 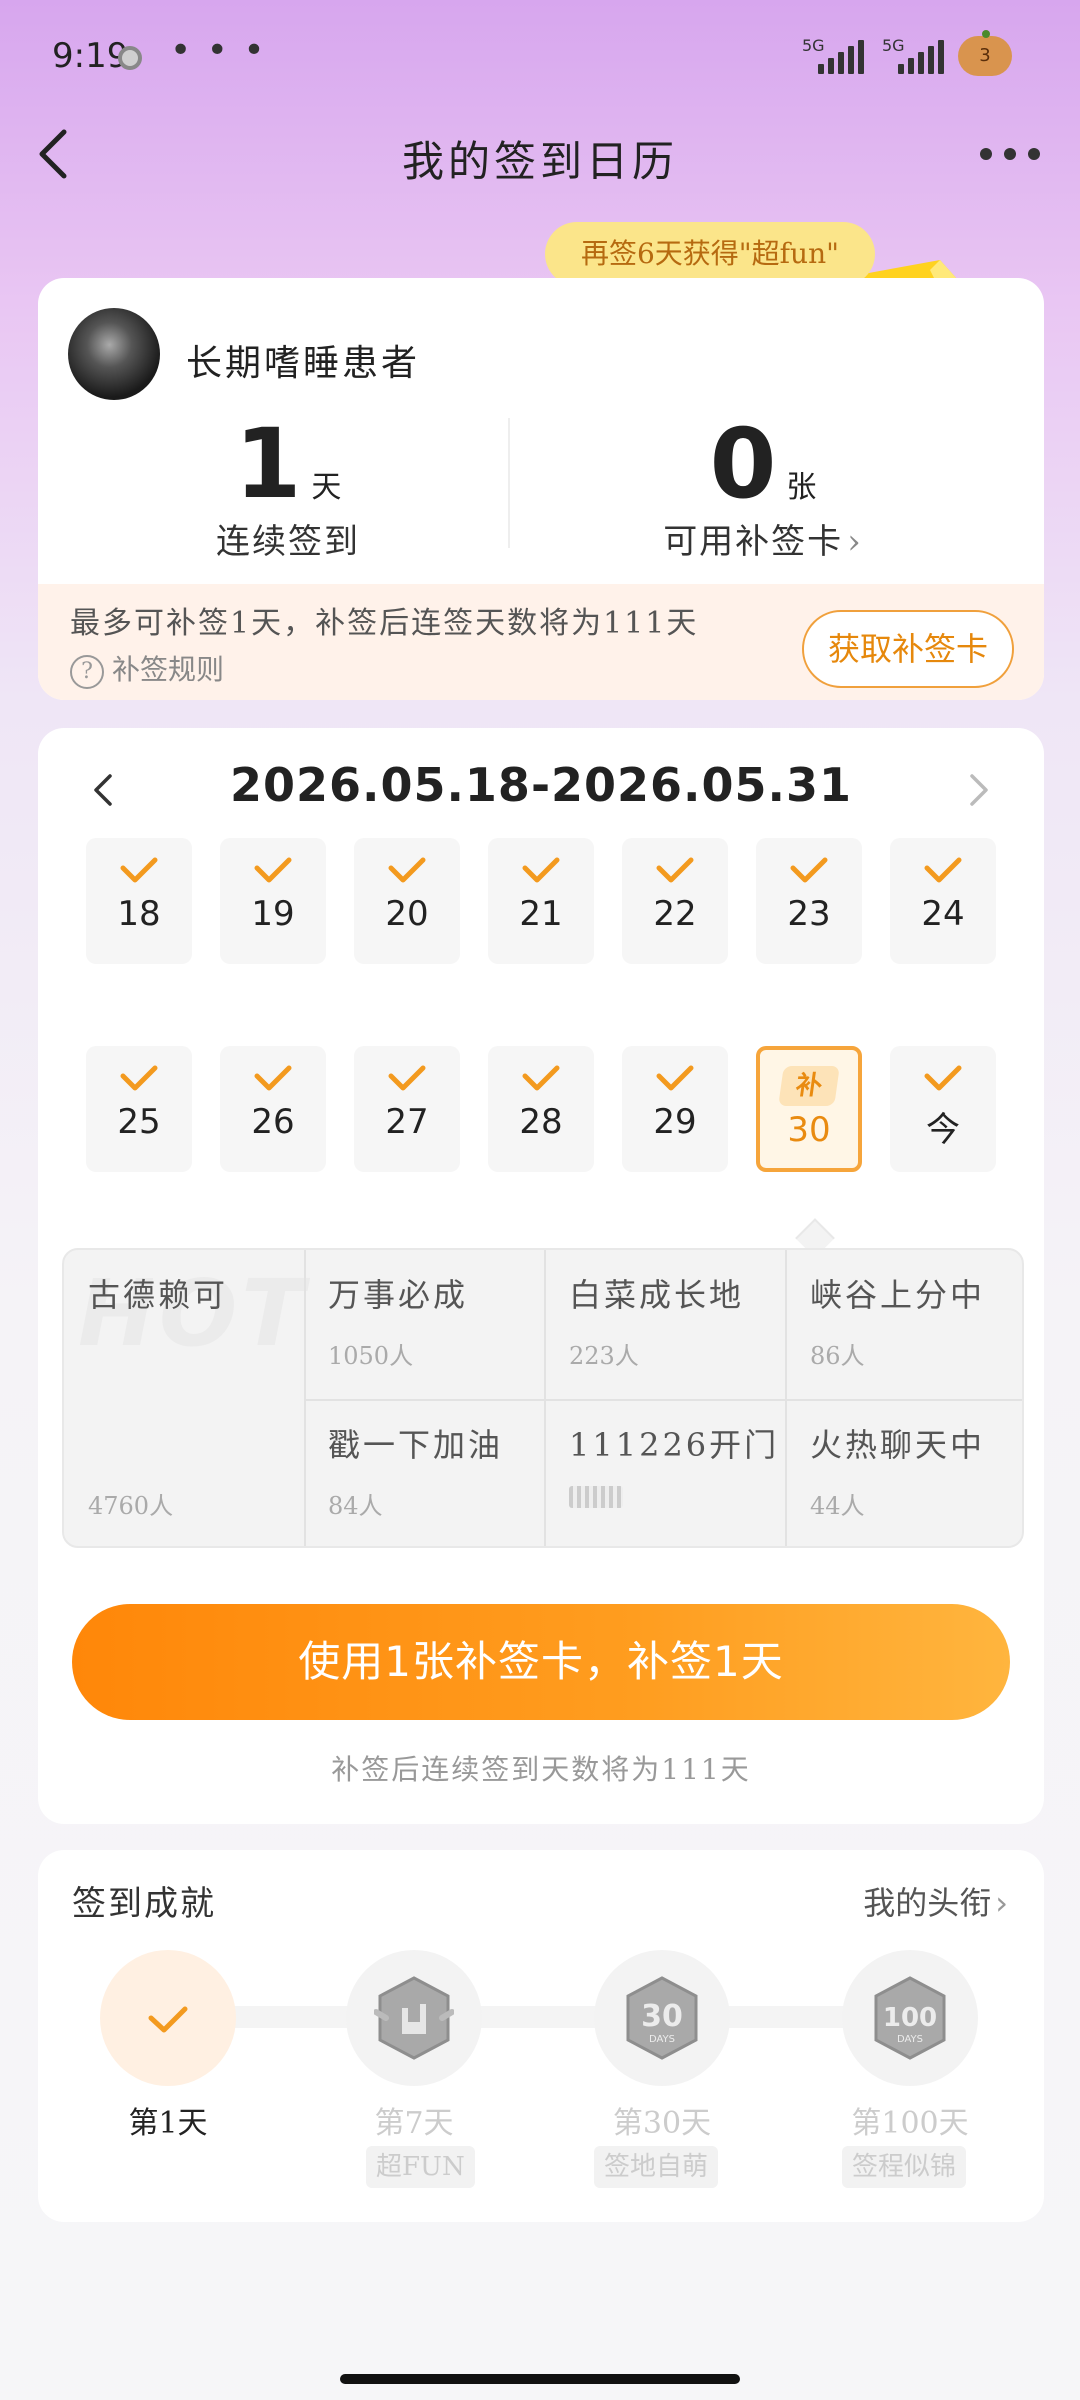 What do you see at coordinates (665, 1325) in the screenshot?
I see `topic-item: 白菜成长地 223人` at bounding box center [665, 1325].